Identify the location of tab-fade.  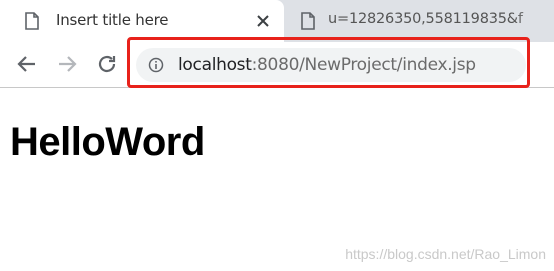
(534, 21).